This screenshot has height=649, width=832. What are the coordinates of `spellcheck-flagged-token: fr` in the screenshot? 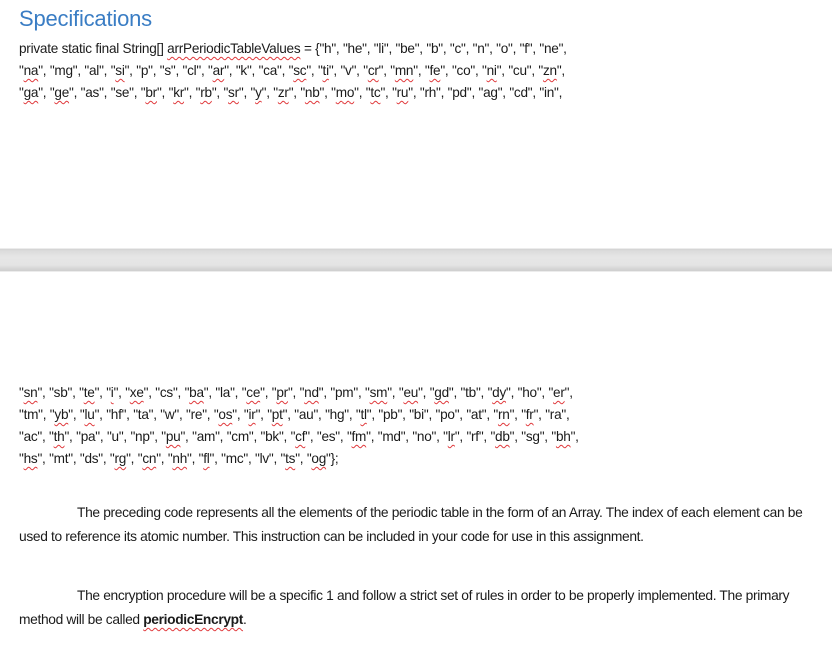 It's located at (529, 414).